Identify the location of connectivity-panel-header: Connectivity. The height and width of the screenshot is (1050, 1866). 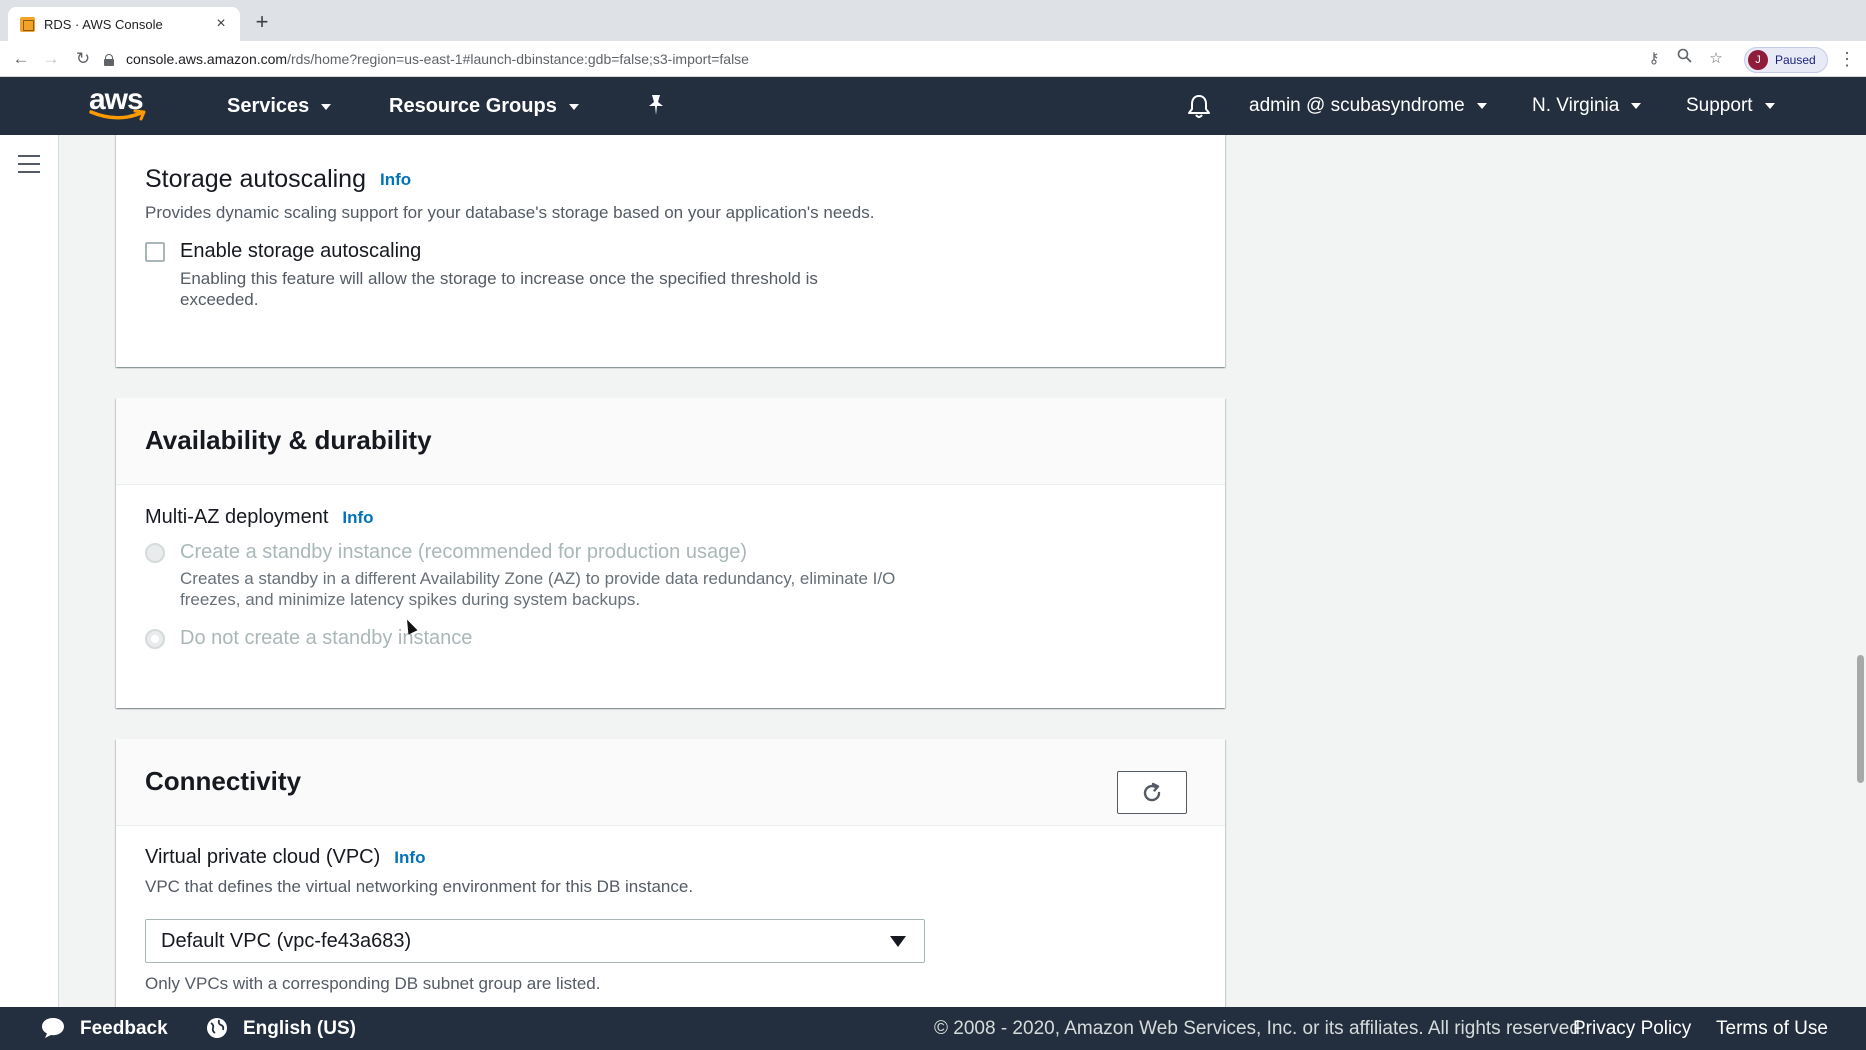
(670, 782).